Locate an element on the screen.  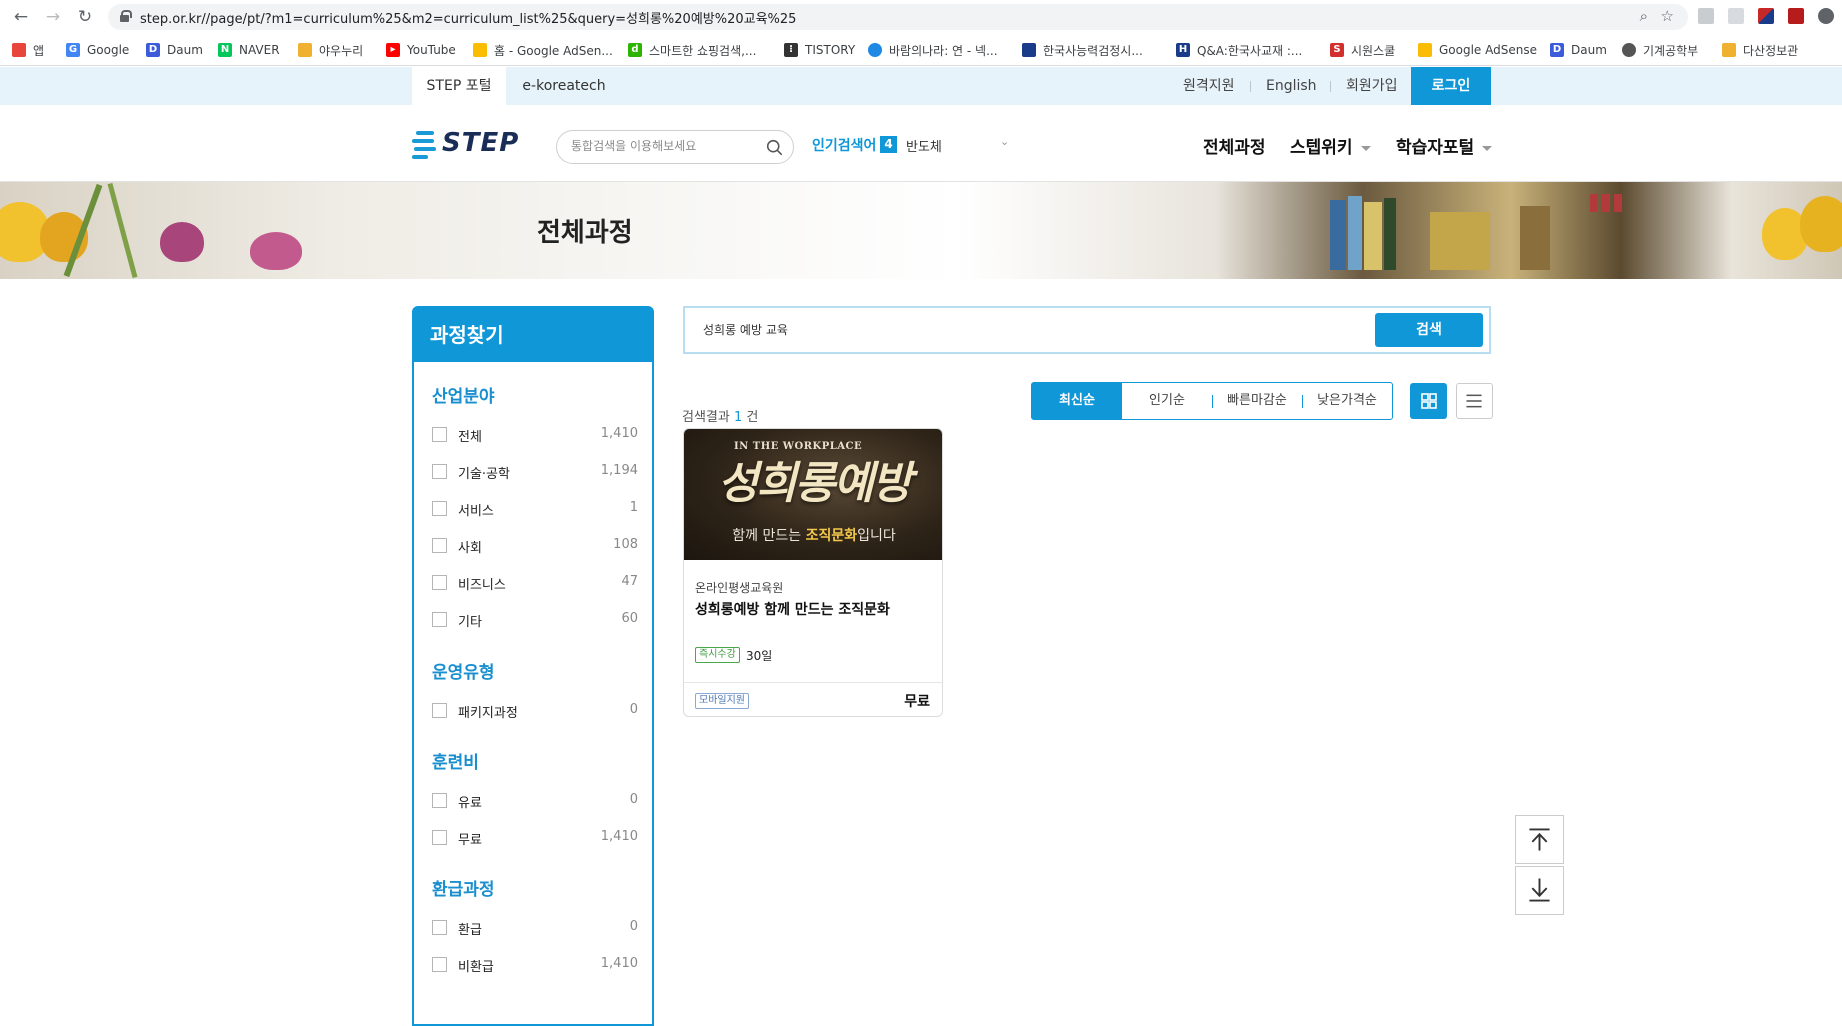
filter-option: 서비스 1 is located at coordinates (535, 509).